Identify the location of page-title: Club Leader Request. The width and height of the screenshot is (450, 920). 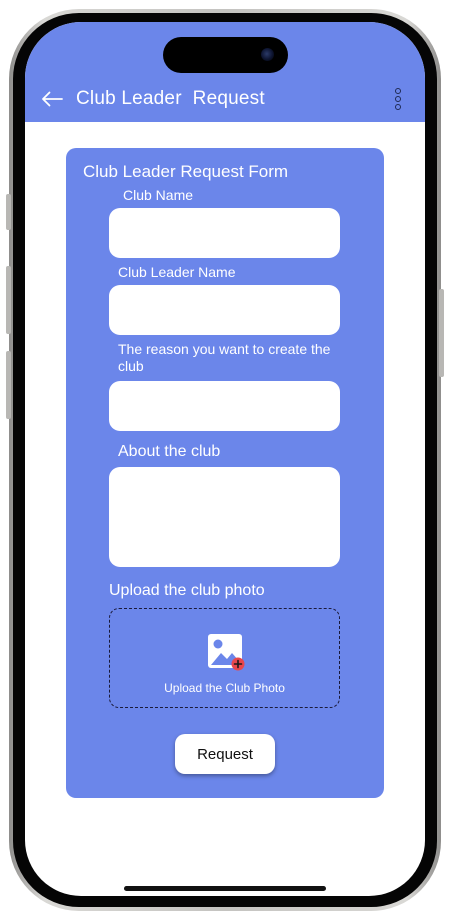
(170, 98).